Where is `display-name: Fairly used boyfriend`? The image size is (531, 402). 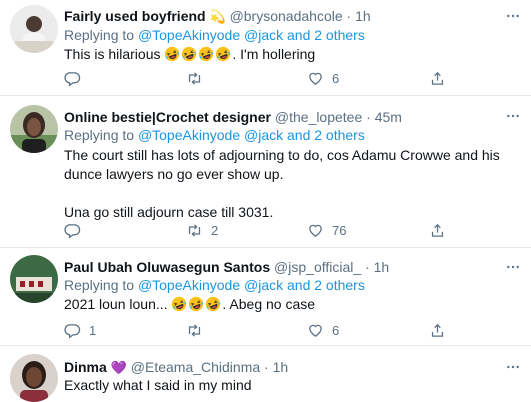 display-name: Fairly used boyfriend is located at coordinates (135, 16).